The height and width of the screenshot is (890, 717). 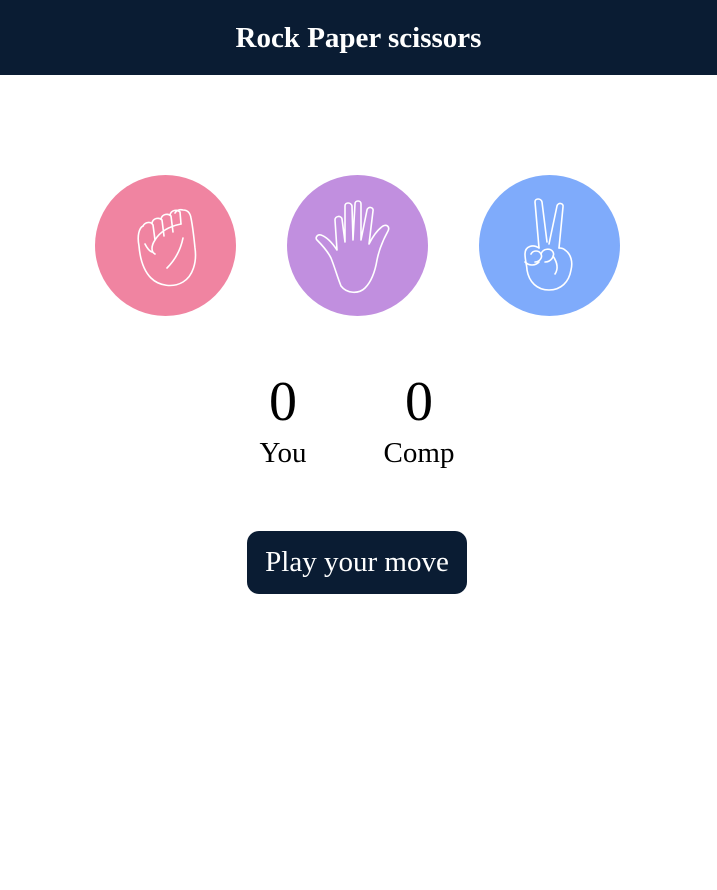 I want to click on user-score-value: 0, so click(x=283, y=402).